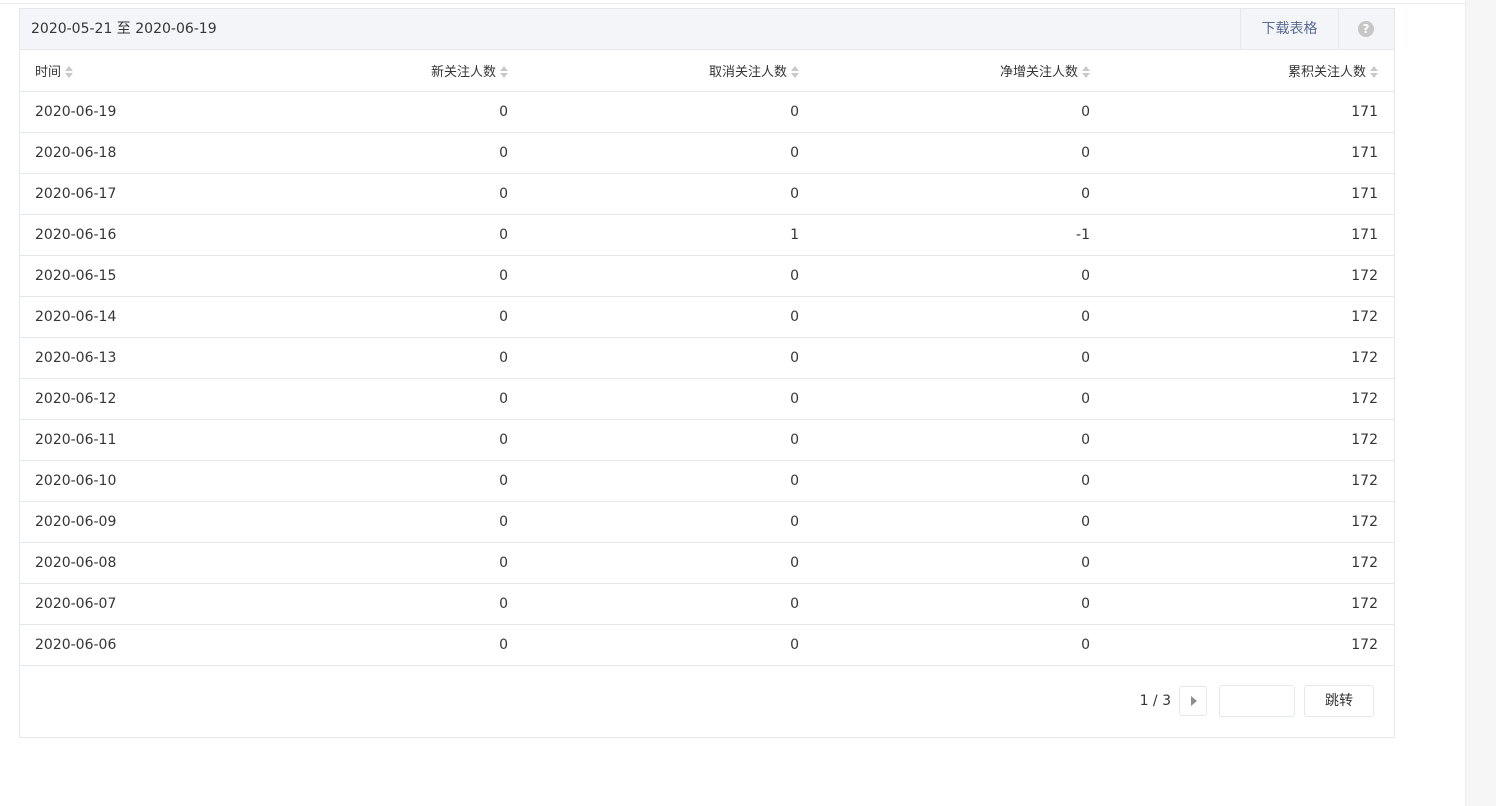 The width and height of the screenshot is (1496, 806). I want to click on page-number-input, so click(1257, 701).